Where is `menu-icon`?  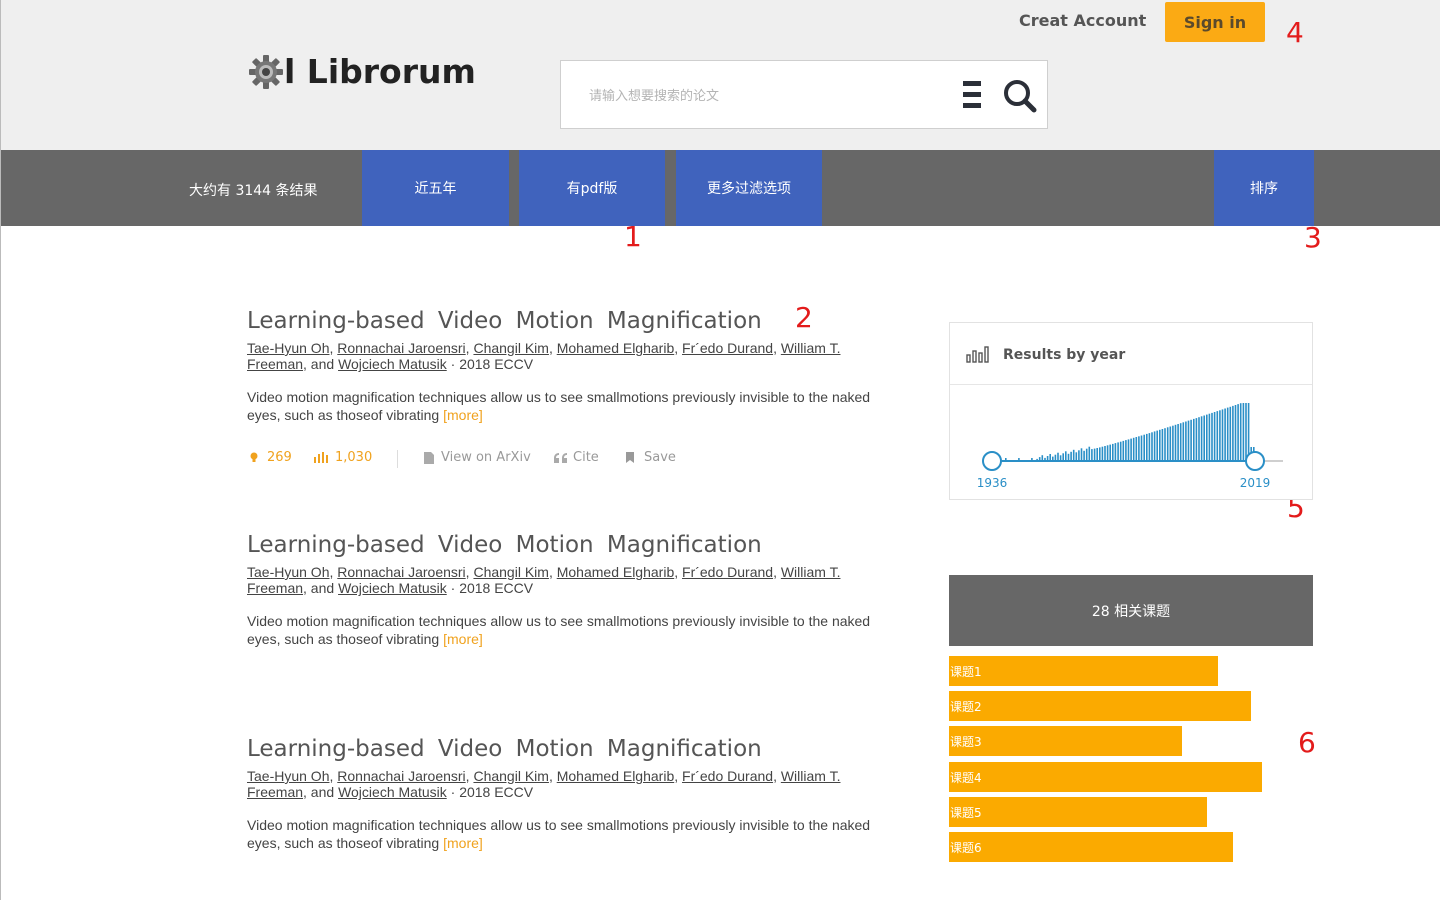
menu-icon is located at coordinates (972, 95).